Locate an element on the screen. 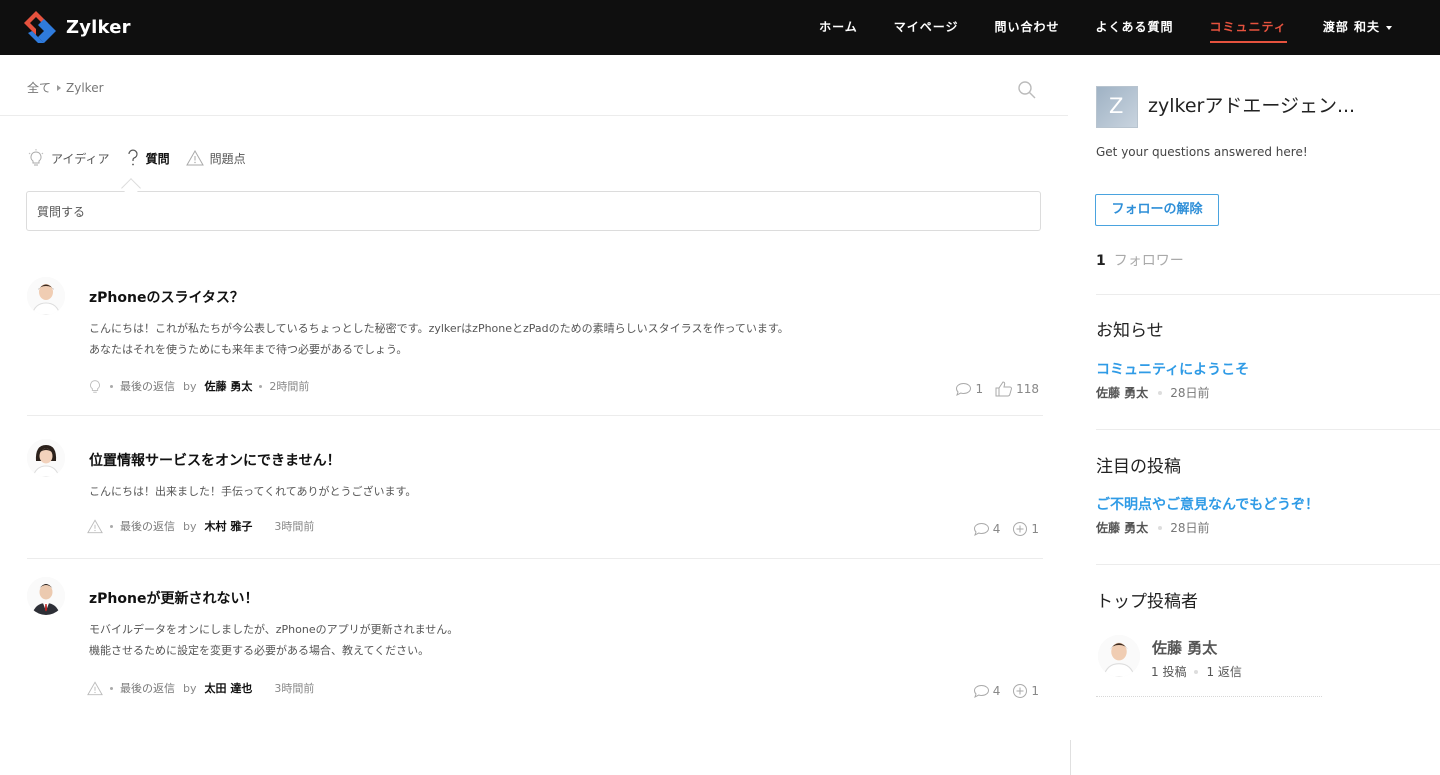  post-excerpt-line: モバイルデータをオンにしましたが、zPhoneのアプリが更新されません。 is located at coordinates (274, 629).